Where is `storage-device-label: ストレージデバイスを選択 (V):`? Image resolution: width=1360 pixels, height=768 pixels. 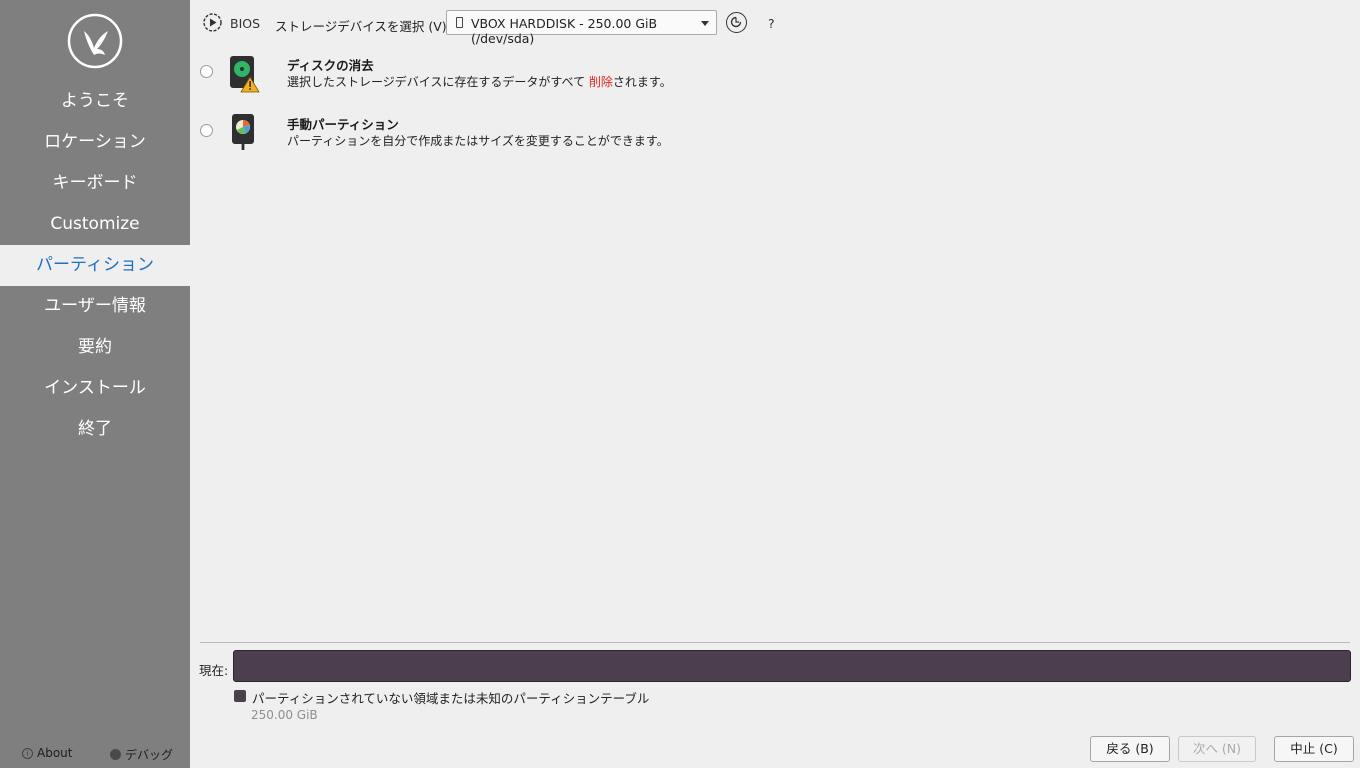 storage-device-label: ストレージデバイスを選択 (V): is located at coordinates (363, 26).